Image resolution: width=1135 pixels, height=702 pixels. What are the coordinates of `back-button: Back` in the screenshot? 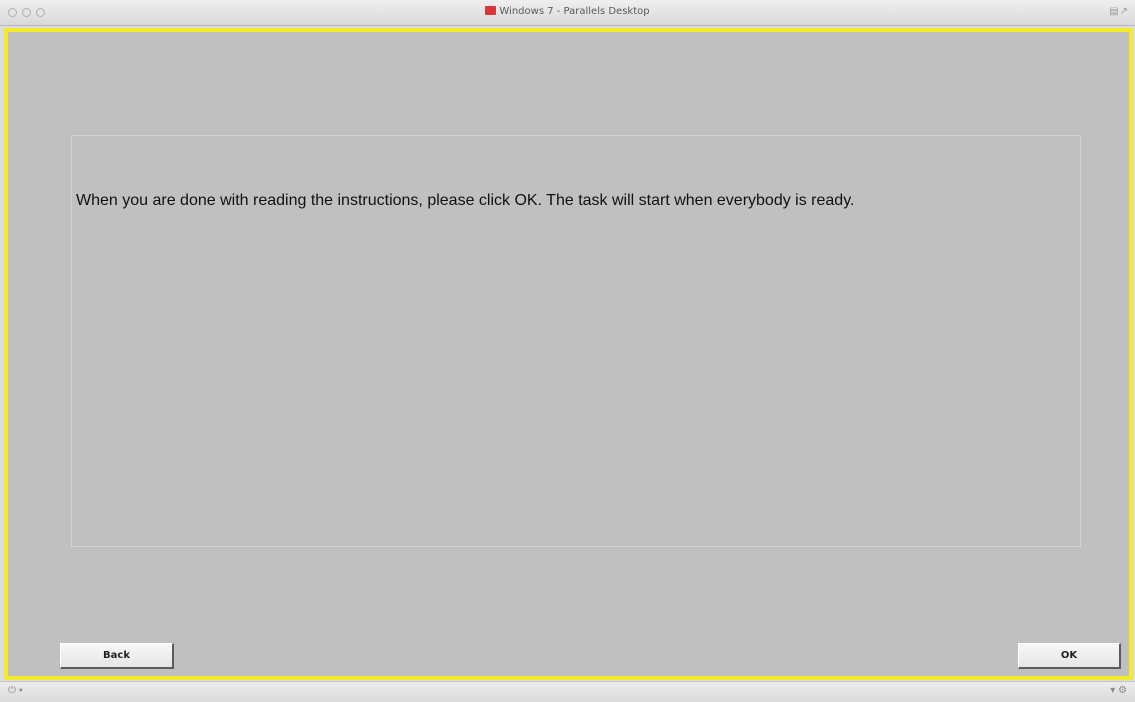 It's located at (117, 656).